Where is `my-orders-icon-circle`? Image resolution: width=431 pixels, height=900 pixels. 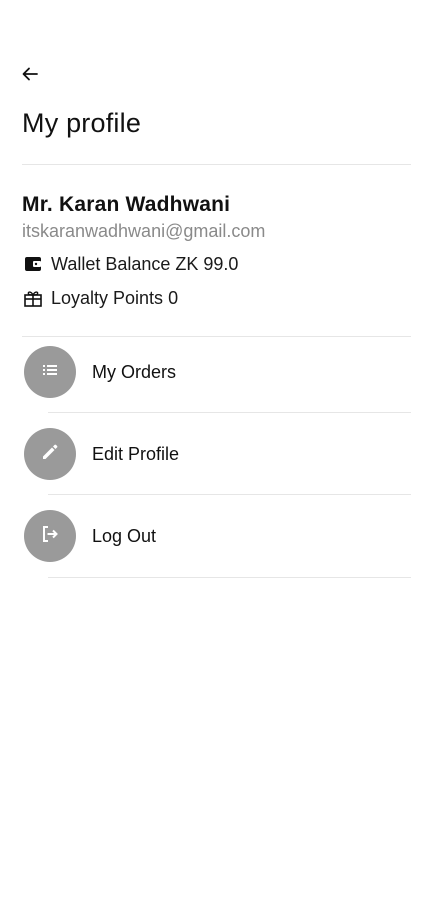
my-orders-icon-circle is located at coordinates (50, 372).